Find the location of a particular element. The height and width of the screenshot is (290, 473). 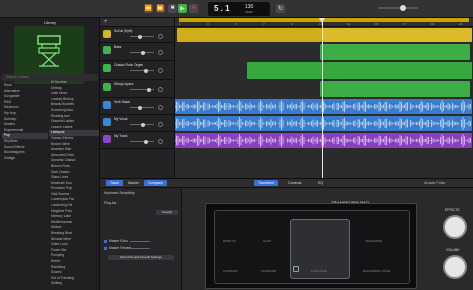

master-reverb-toggle: Master Reverb is located at coordinates (117, 248).